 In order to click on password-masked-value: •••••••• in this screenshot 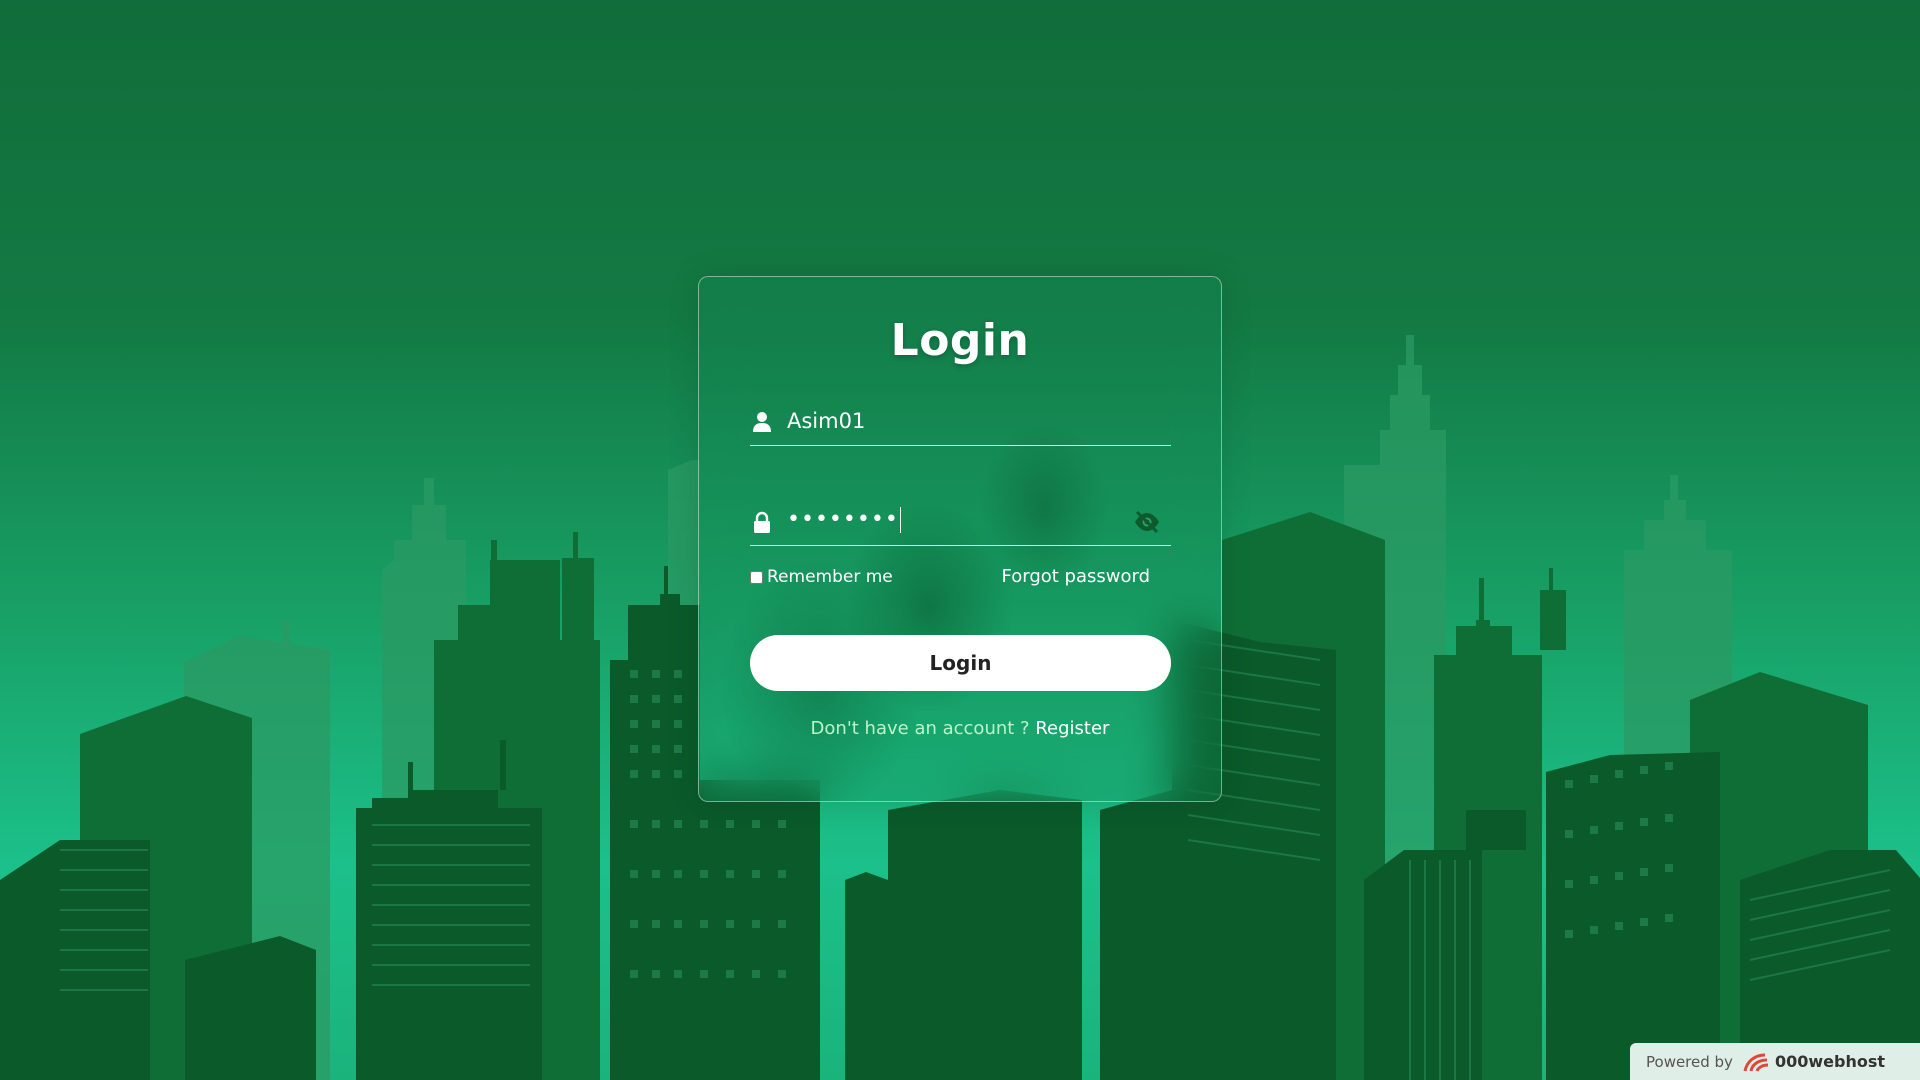, I will do `click(843, 519)`.